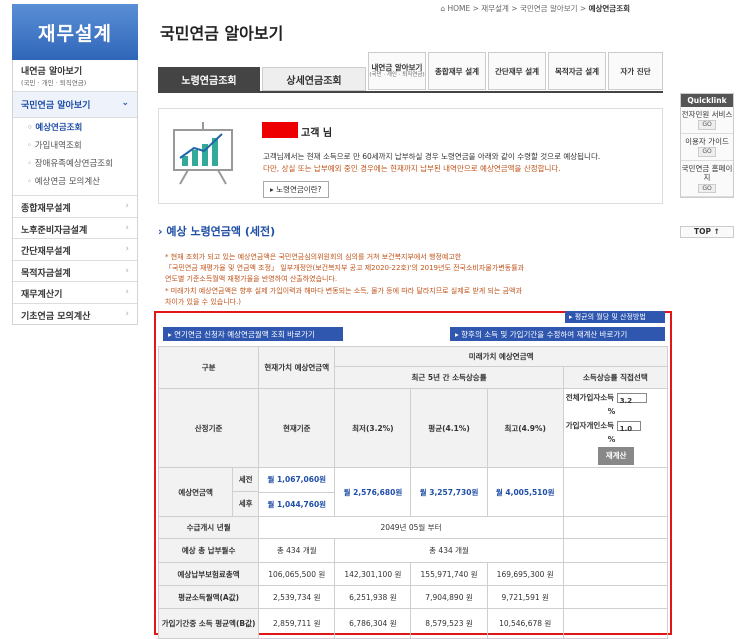 The height and width of the screenshot is (639, 740). Describe the element at coordinates (75, 127) in the screenshot. I see `sidebar-subitem-expected-pension: 예상연금조회` at that location.